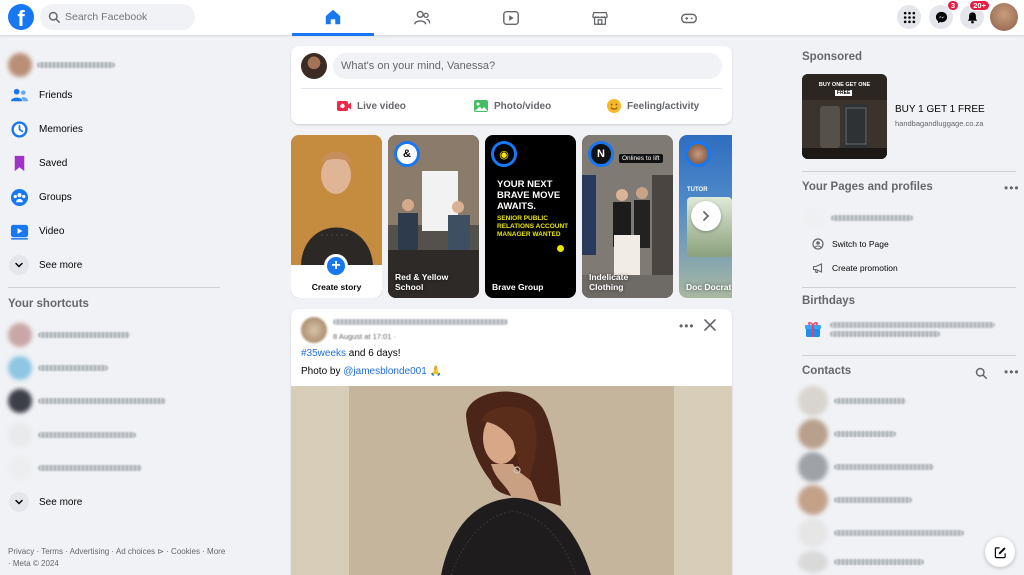 Image resolution: width=1024 pixels, height=575 pixels. I want to click on add-story-icon: +, so click(336, 266).